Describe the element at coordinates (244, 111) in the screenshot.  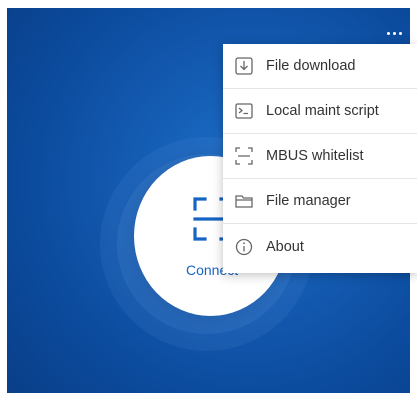
I see `terminal-icon` at that location.